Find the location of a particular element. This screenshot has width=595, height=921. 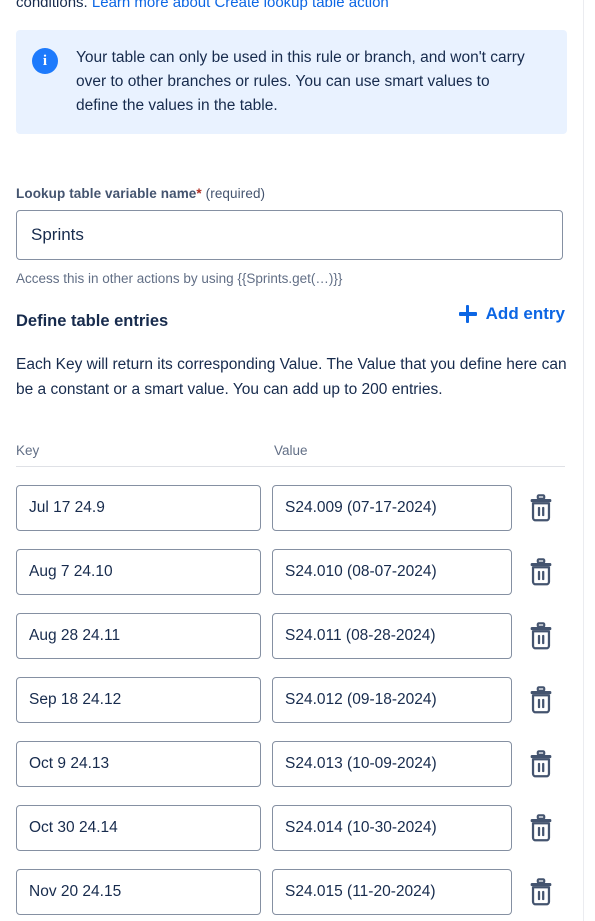

conditions-text: conditions. is located at coordinates (54, 5).